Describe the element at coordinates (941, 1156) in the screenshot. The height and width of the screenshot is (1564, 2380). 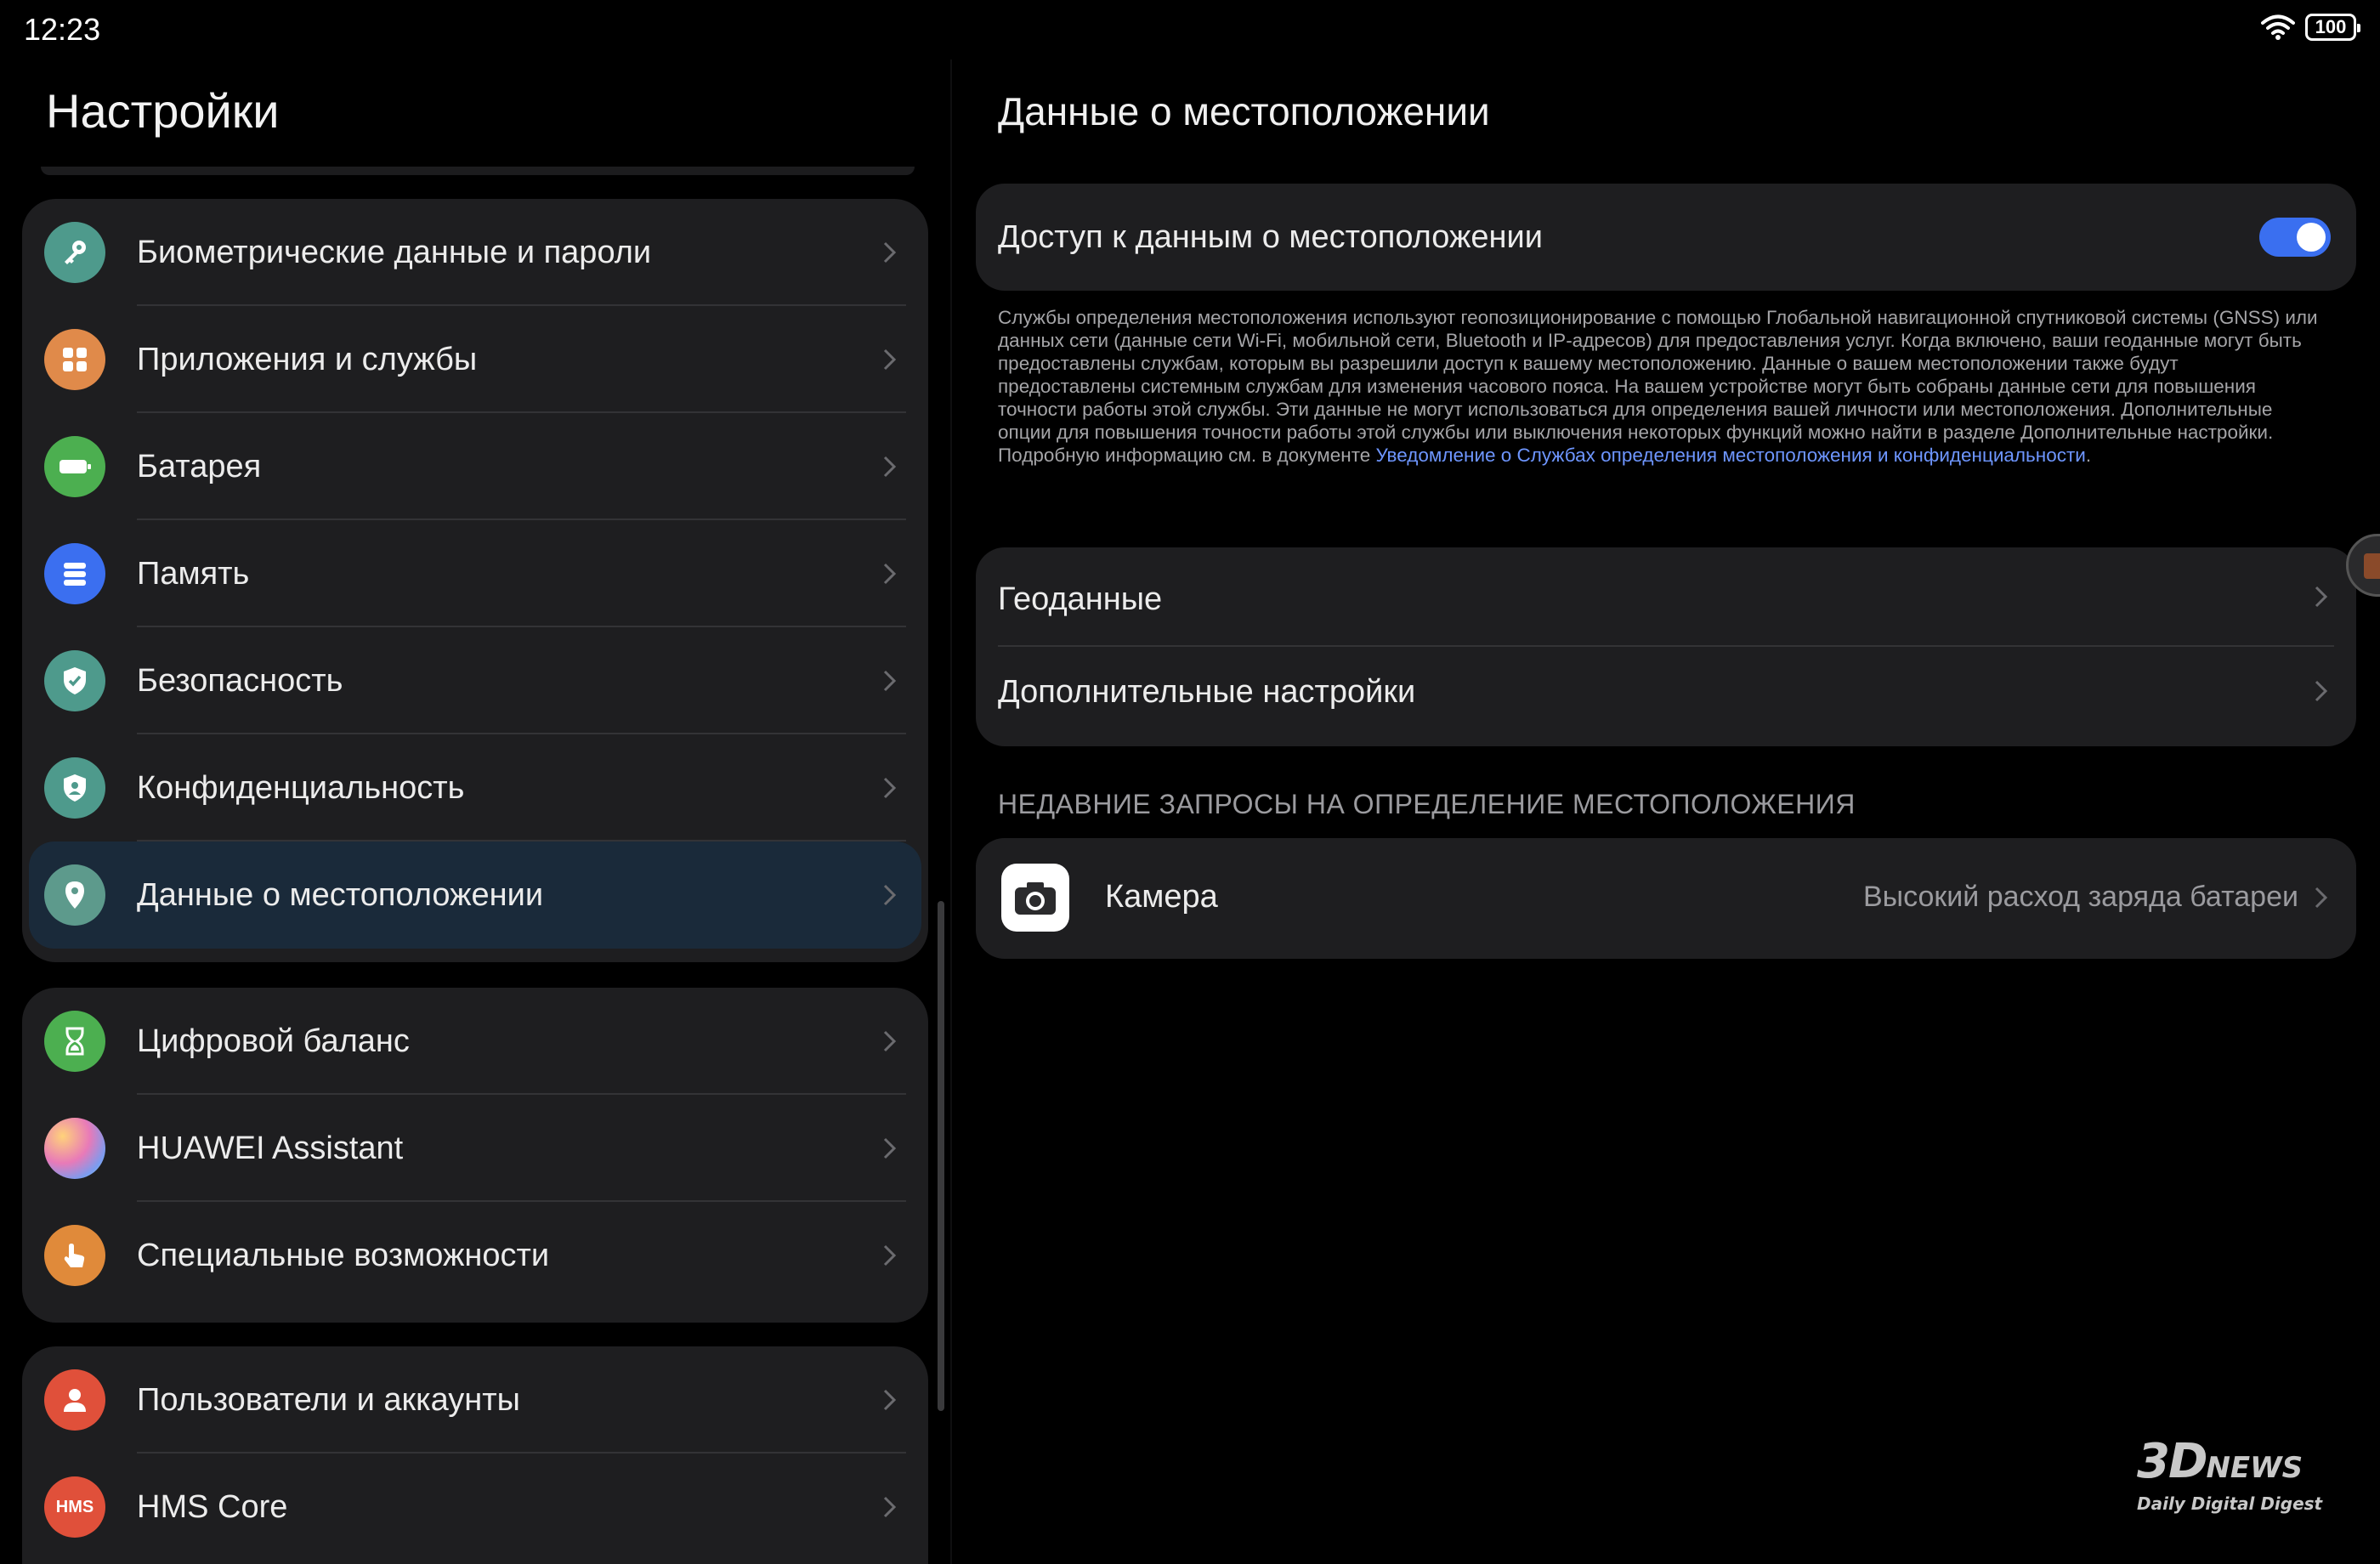
I see `left-scrollbar` at that location.